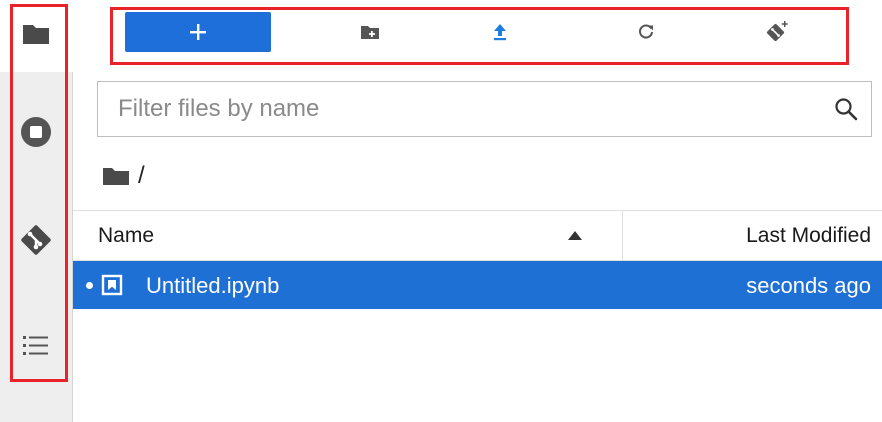 The image size is (882, 422). I want to click on new-folder-button, so click(370, 32).